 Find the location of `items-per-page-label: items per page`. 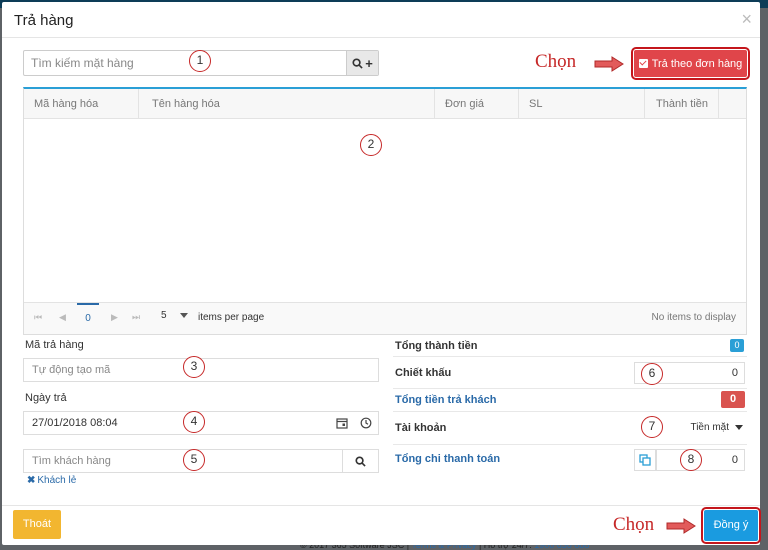

items-per-page-label: items per page is located at coordinates (231, 317).